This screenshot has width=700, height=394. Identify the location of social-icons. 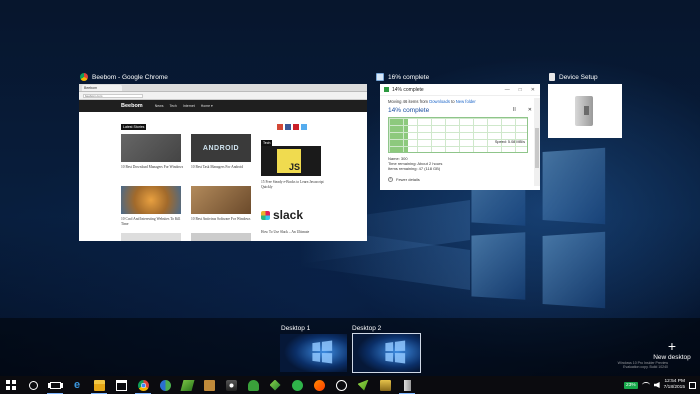
(292, 127).